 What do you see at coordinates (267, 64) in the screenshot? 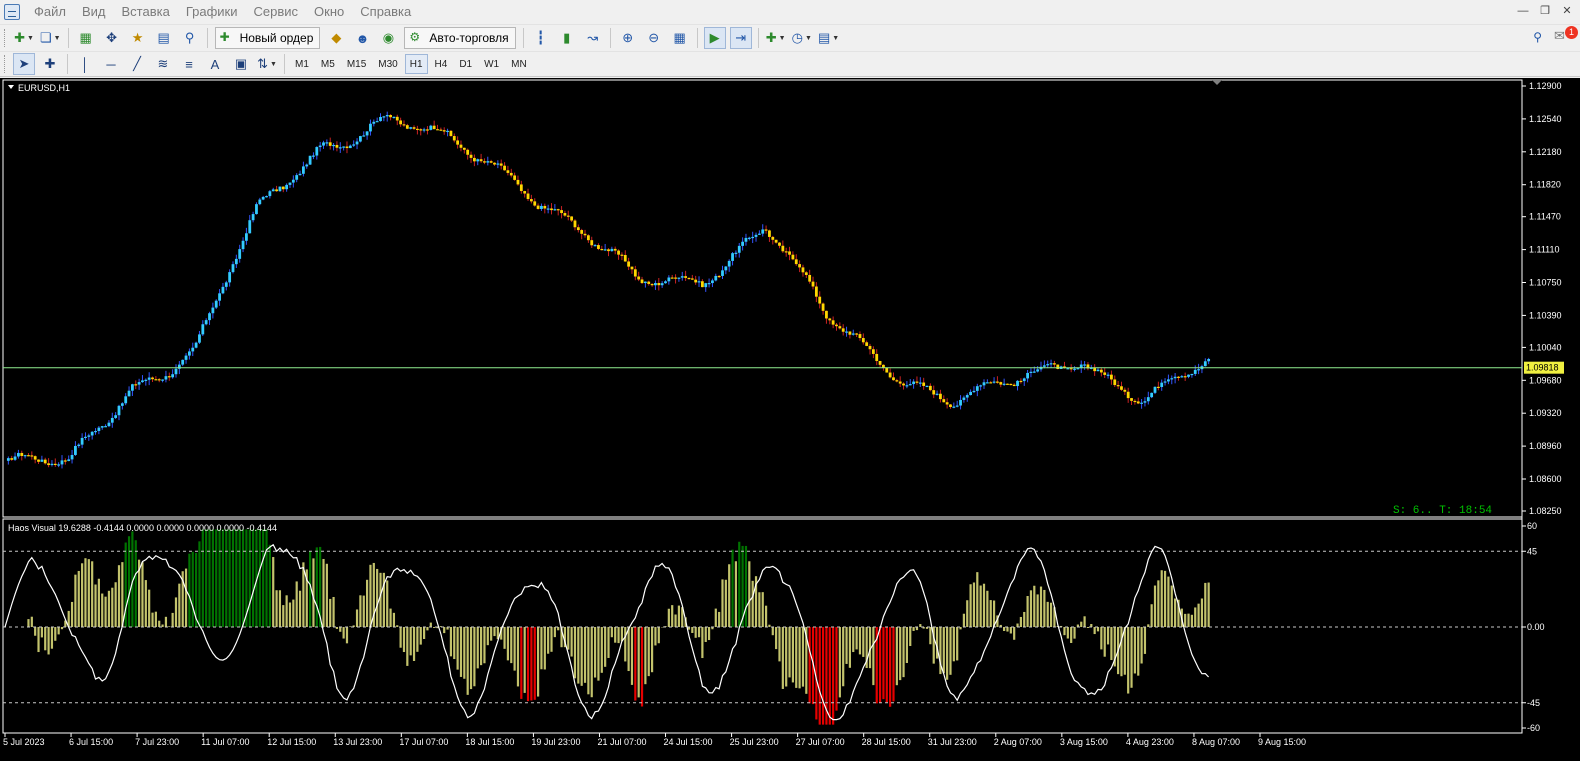
I see `arrows-button: ⇅ ▼` at bounding box center [267, 64].